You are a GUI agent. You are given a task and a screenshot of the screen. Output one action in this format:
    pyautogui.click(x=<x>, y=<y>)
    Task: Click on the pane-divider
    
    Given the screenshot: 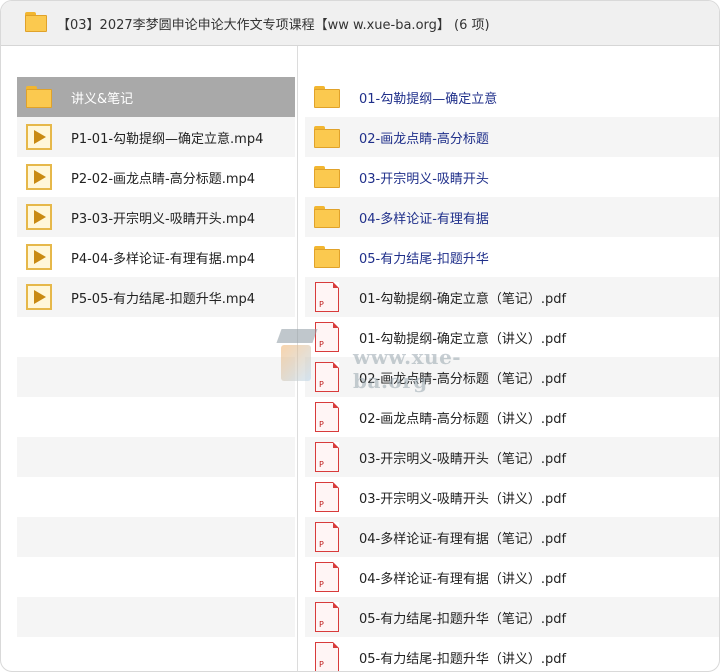 What is the action you would take?
    pyautogui.click(x=297, y=358)
    